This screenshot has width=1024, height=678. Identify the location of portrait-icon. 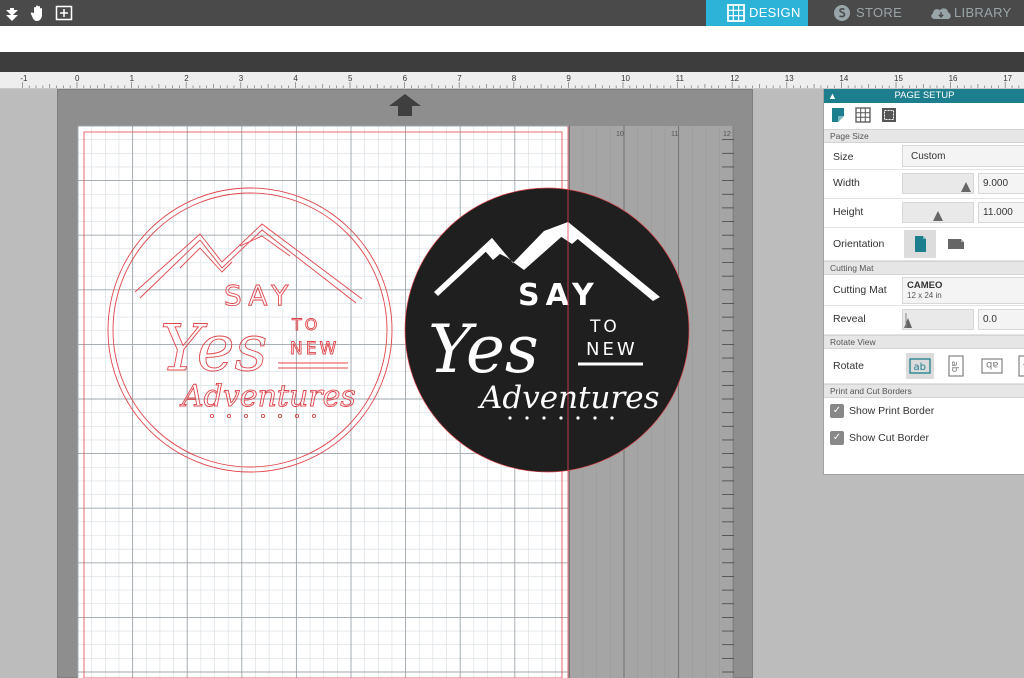
(920, 244).